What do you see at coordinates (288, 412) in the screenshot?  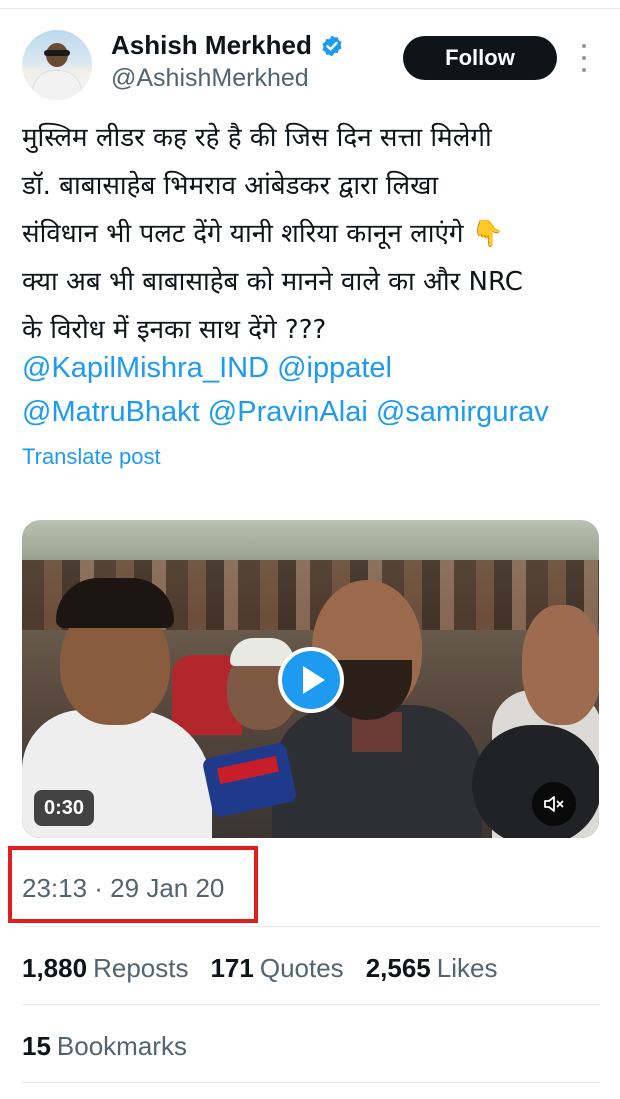 I see `mention-link: @PravinAlai` at bounding box center [288, 412].